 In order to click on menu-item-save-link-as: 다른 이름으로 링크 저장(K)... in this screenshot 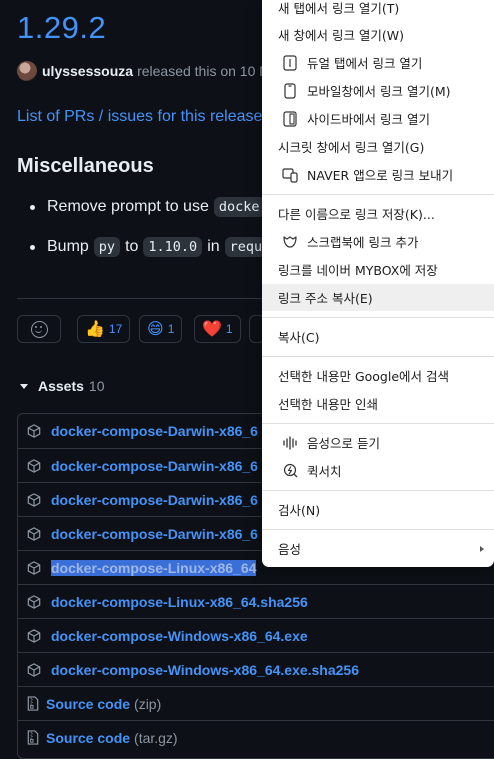, I will do `click(378, 213)`.